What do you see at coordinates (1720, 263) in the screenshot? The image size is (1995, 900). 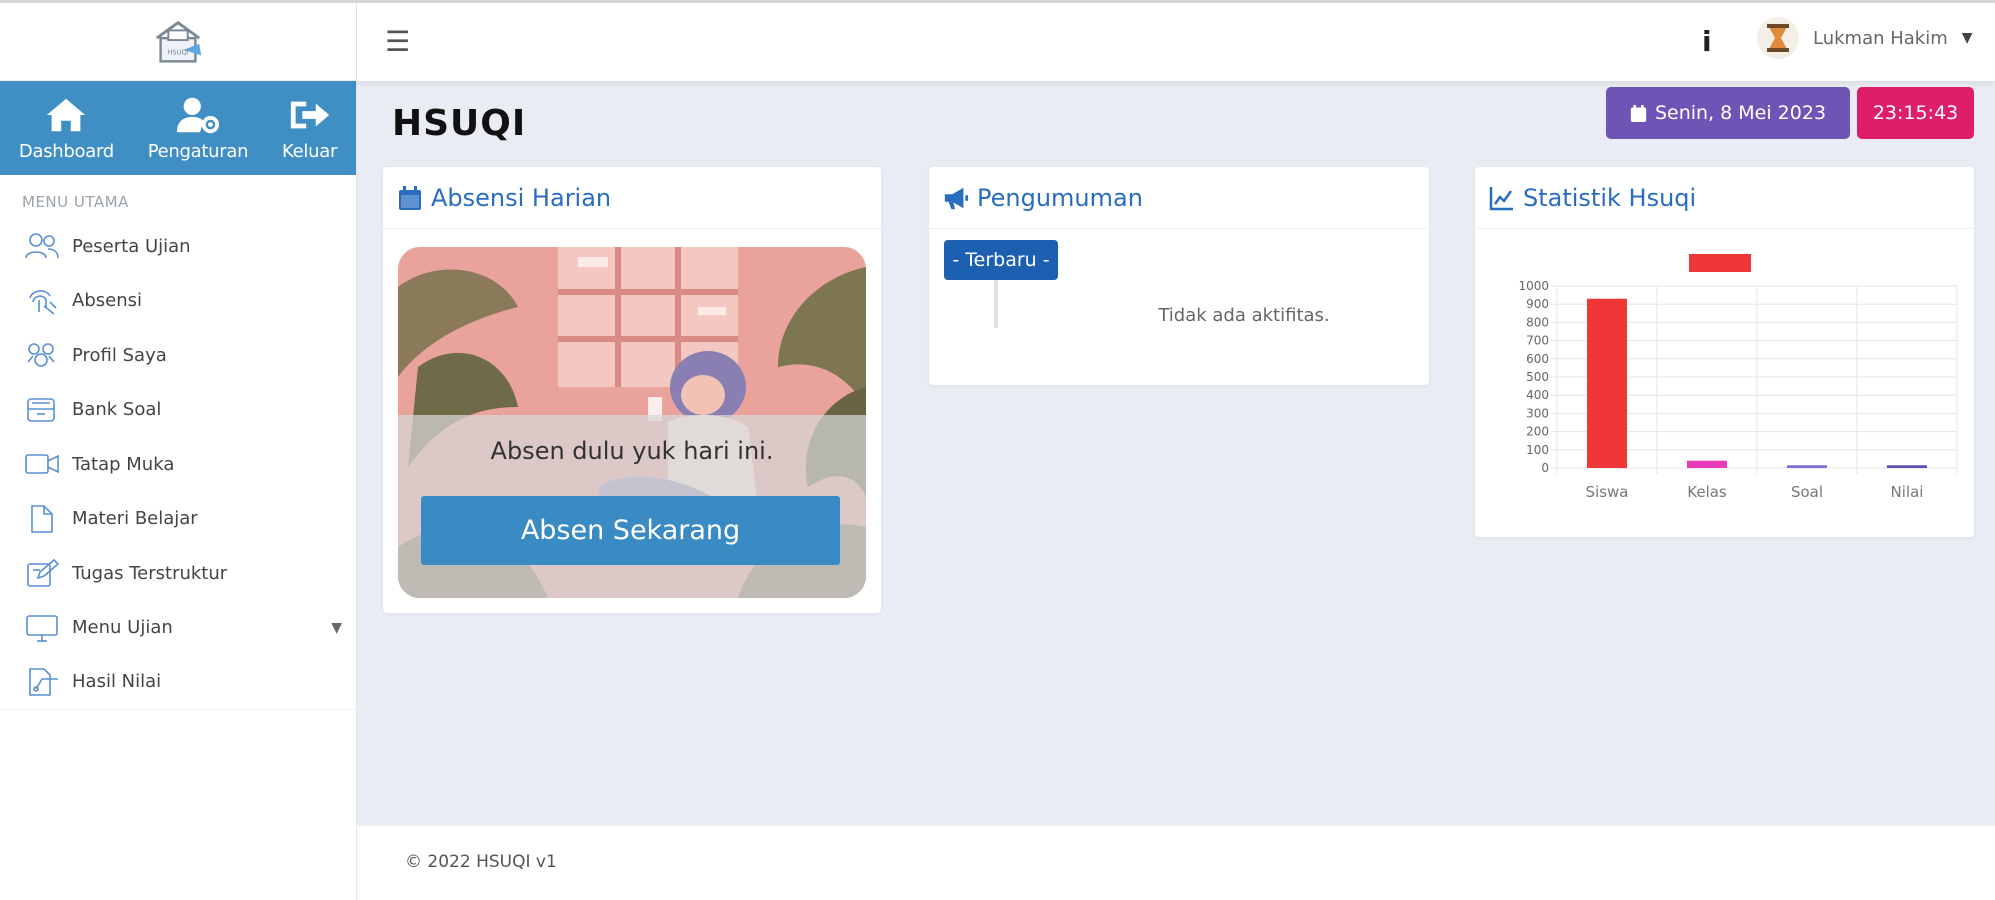 I see `legend-swatch` at bounding box center [1720, 263].